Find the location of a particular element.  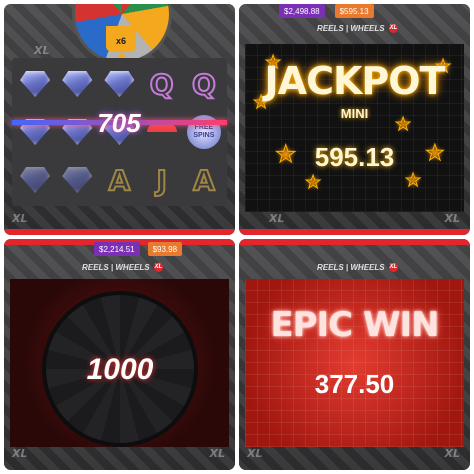

wheel-multiplier: x6 is located at coordinates (121, 39).